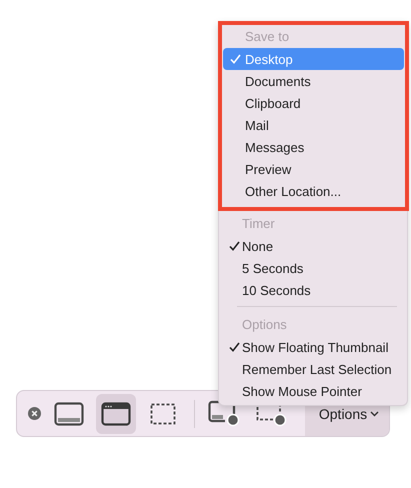  Describe the element at coordinates (313, 246) in the screenshot. I see `menu-item: None` at that location.